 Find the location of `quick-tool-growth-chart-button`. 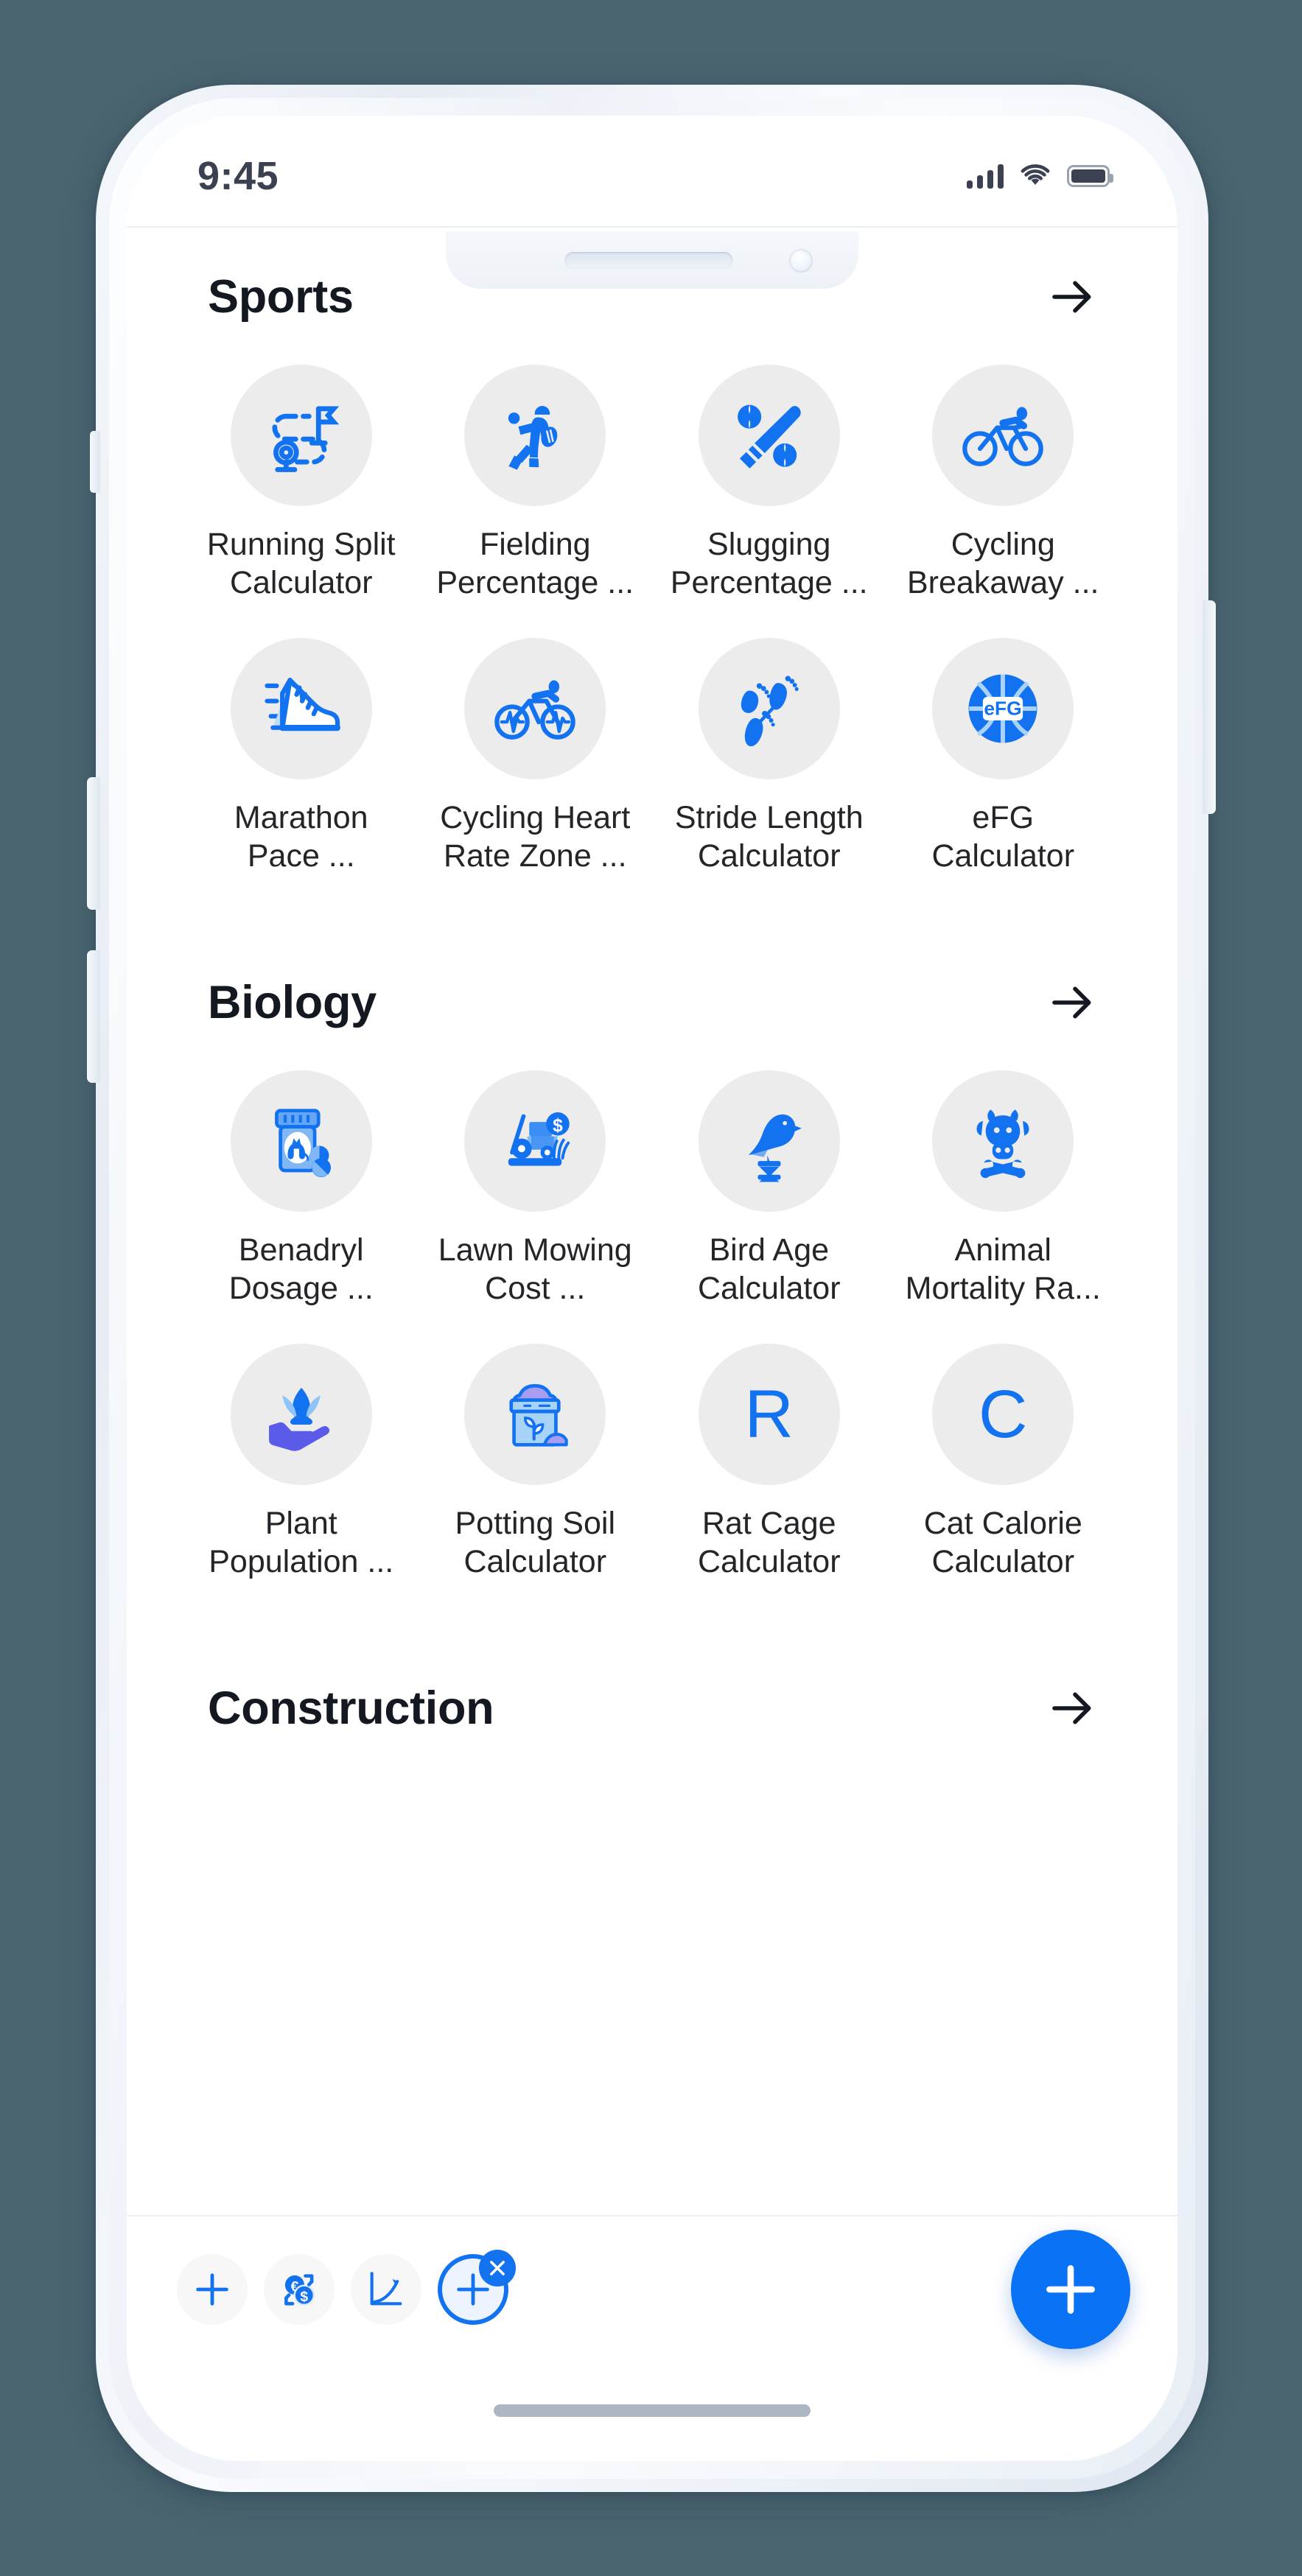

quick-tool-growth-chart-button is located at coordinates (386, 2289).